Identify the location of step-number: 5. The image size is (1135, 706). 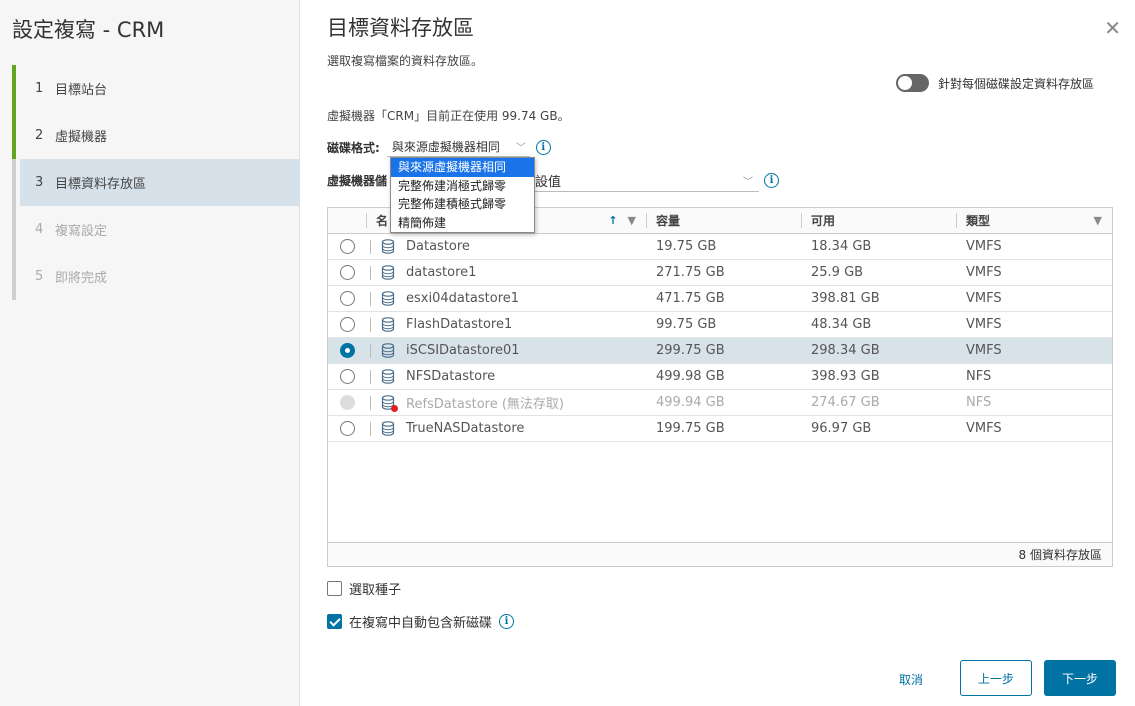
(39, 276).